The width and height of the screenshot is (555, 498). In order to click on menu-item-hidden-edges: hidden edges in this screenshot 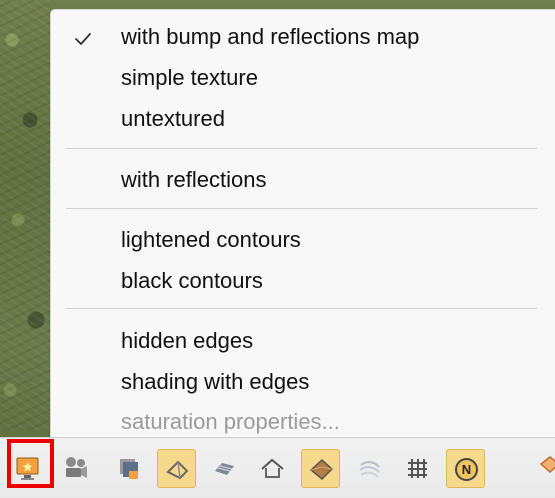, I will do `click(187, 341)`.